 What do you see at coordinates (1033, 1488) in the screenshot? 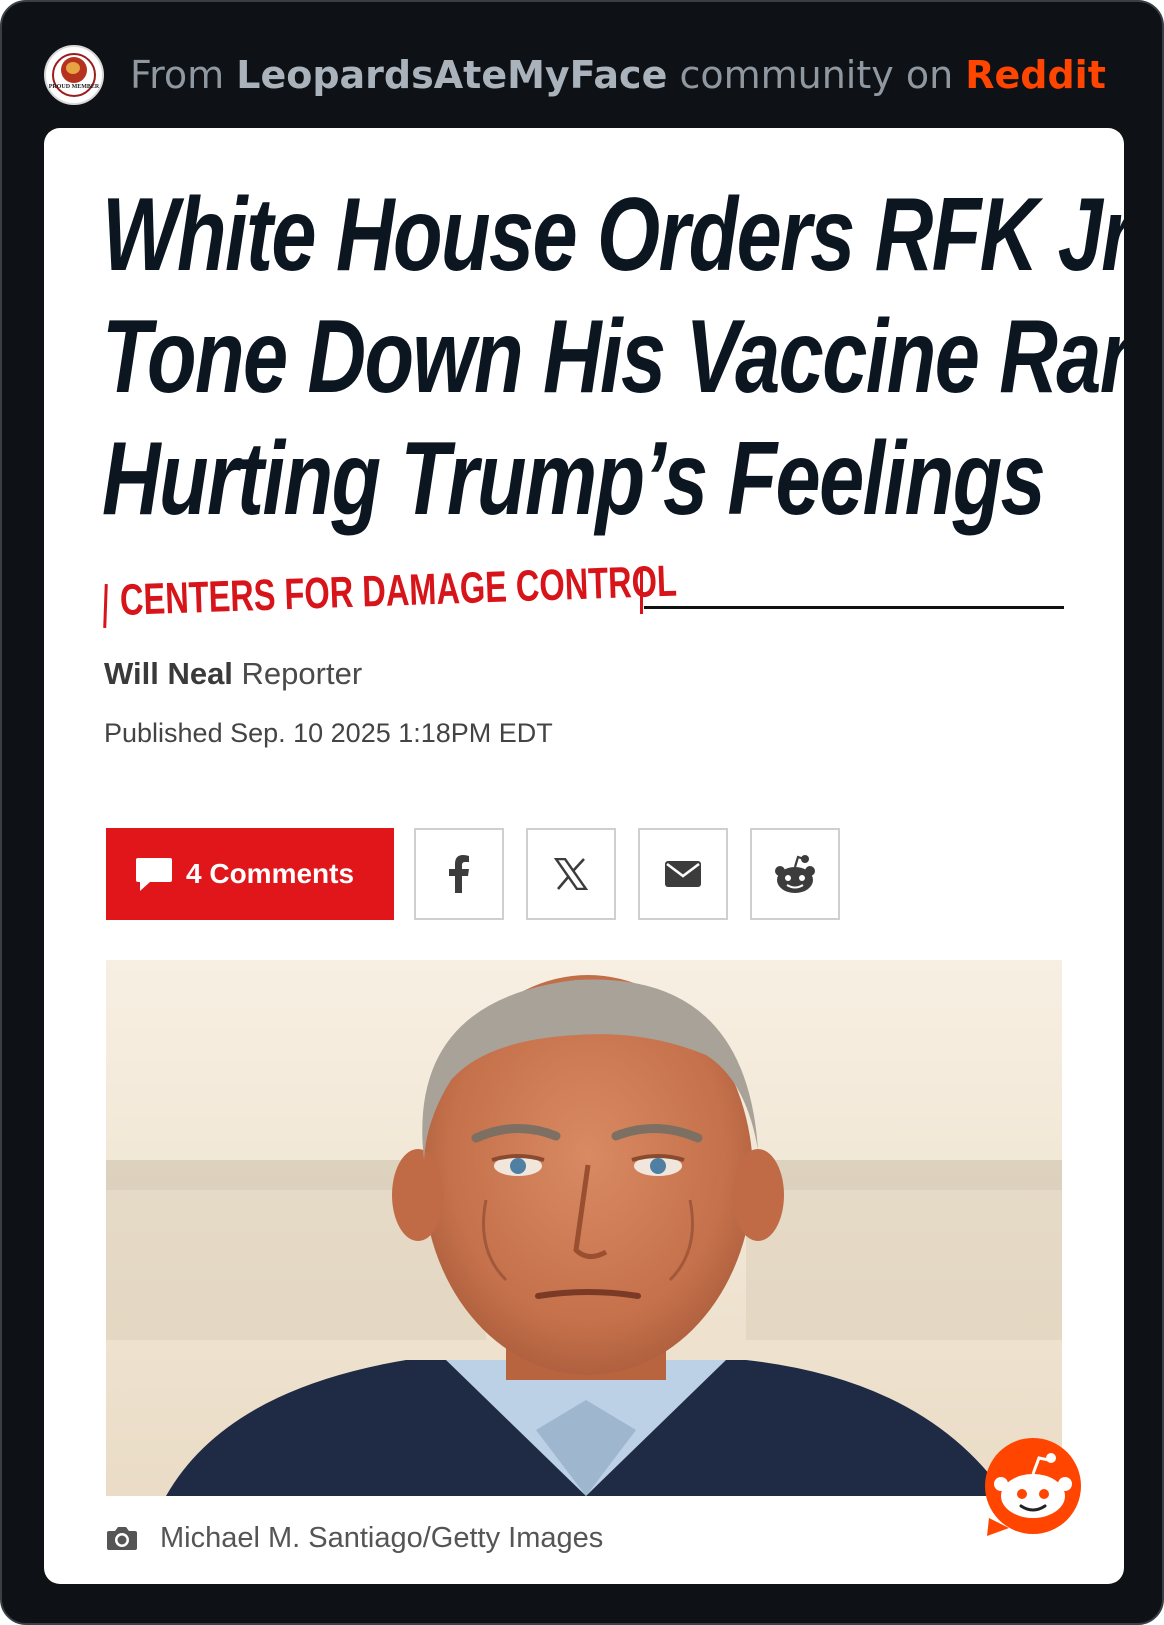
I see `reddit-snoo-icon` at bounding box center [1033, 1488].